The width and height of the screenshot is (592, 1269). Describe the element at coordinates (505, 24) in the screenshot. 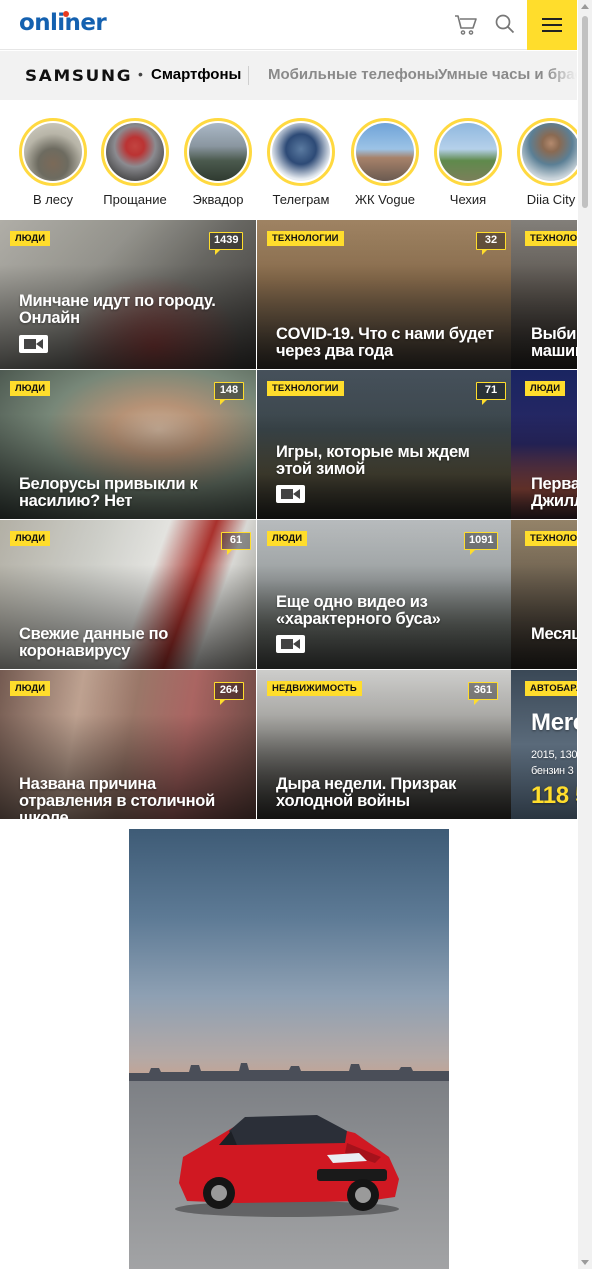

I see `search-icon` at that location.